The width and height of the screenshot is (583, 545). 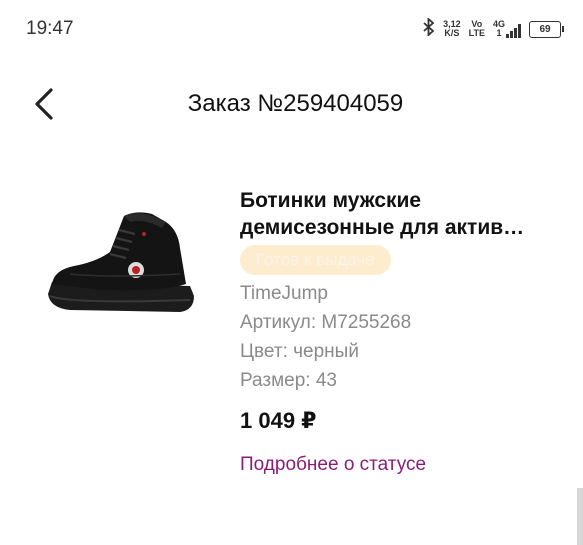 What do you see at coordinates (284, 293) in the screenshot?
I see `product-brand: TimeJump` at bounding box center [284, 293].